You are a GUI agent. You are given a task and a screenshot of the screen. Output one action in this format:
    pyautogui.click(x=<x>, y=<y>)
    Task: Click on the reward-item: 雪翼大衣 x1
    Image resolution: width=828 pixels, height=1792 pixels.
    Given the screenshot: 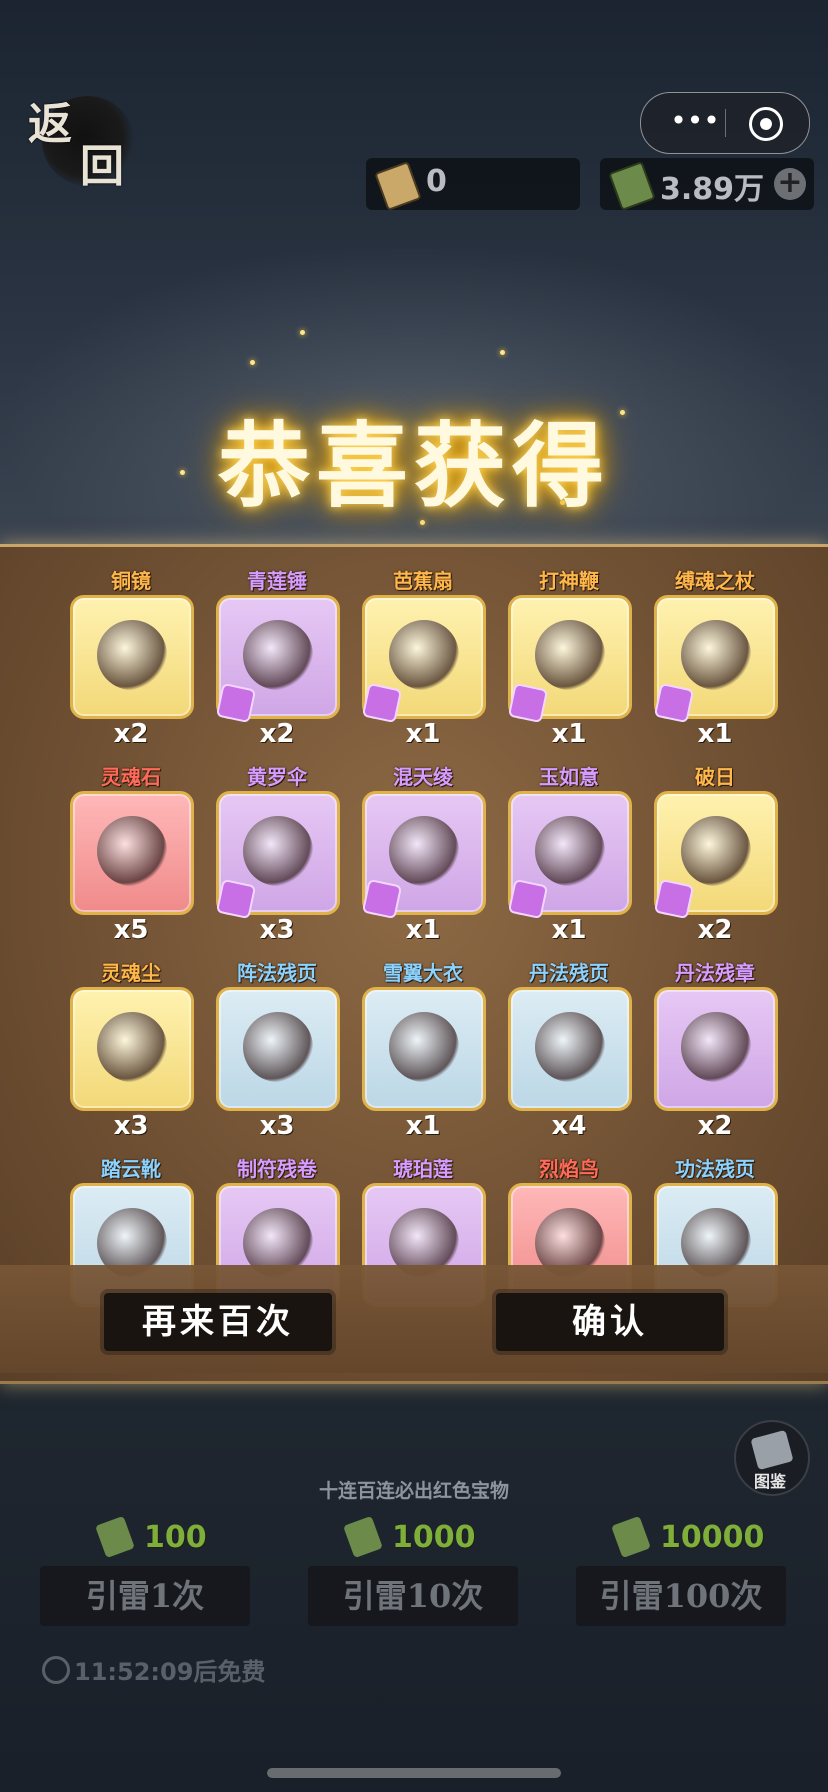 What is the action you would take?
    pyautogui.click(x=423, y=1052)
    